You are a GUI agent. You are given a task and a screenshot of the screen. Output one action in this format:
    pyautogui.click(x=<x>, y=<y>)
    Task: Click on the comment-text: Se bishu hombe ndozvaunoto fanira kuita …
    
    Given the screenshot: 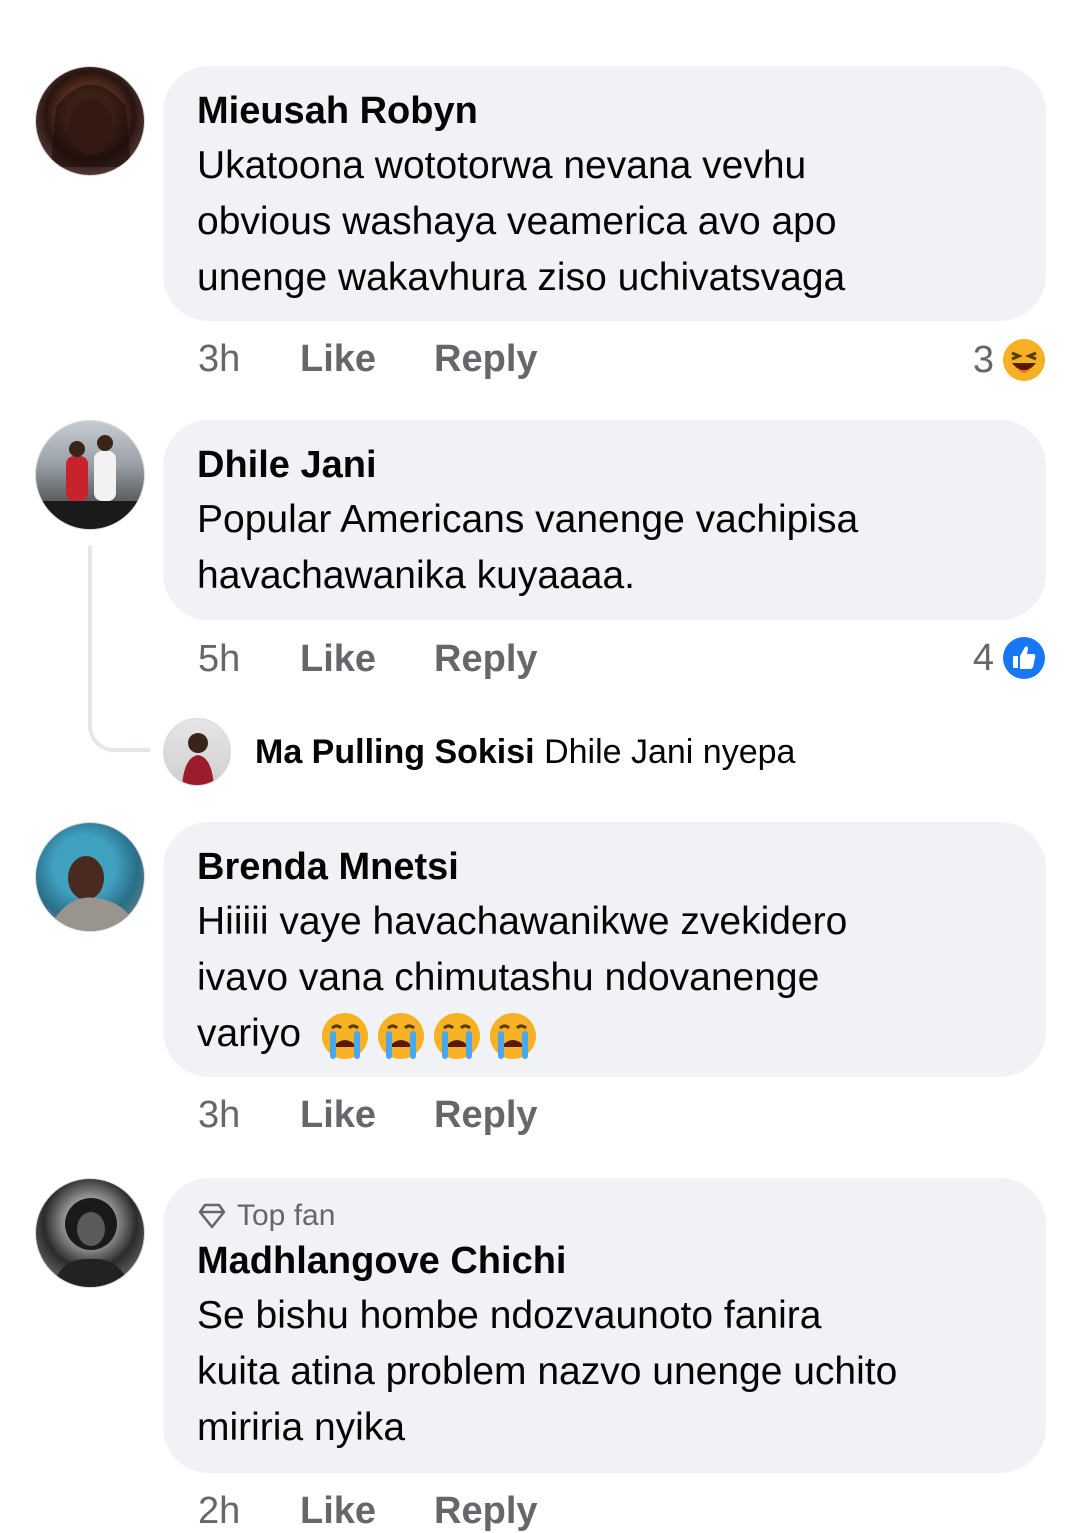 What is the action you would take?
    pyautogui.click(x=604, y=1372)
    